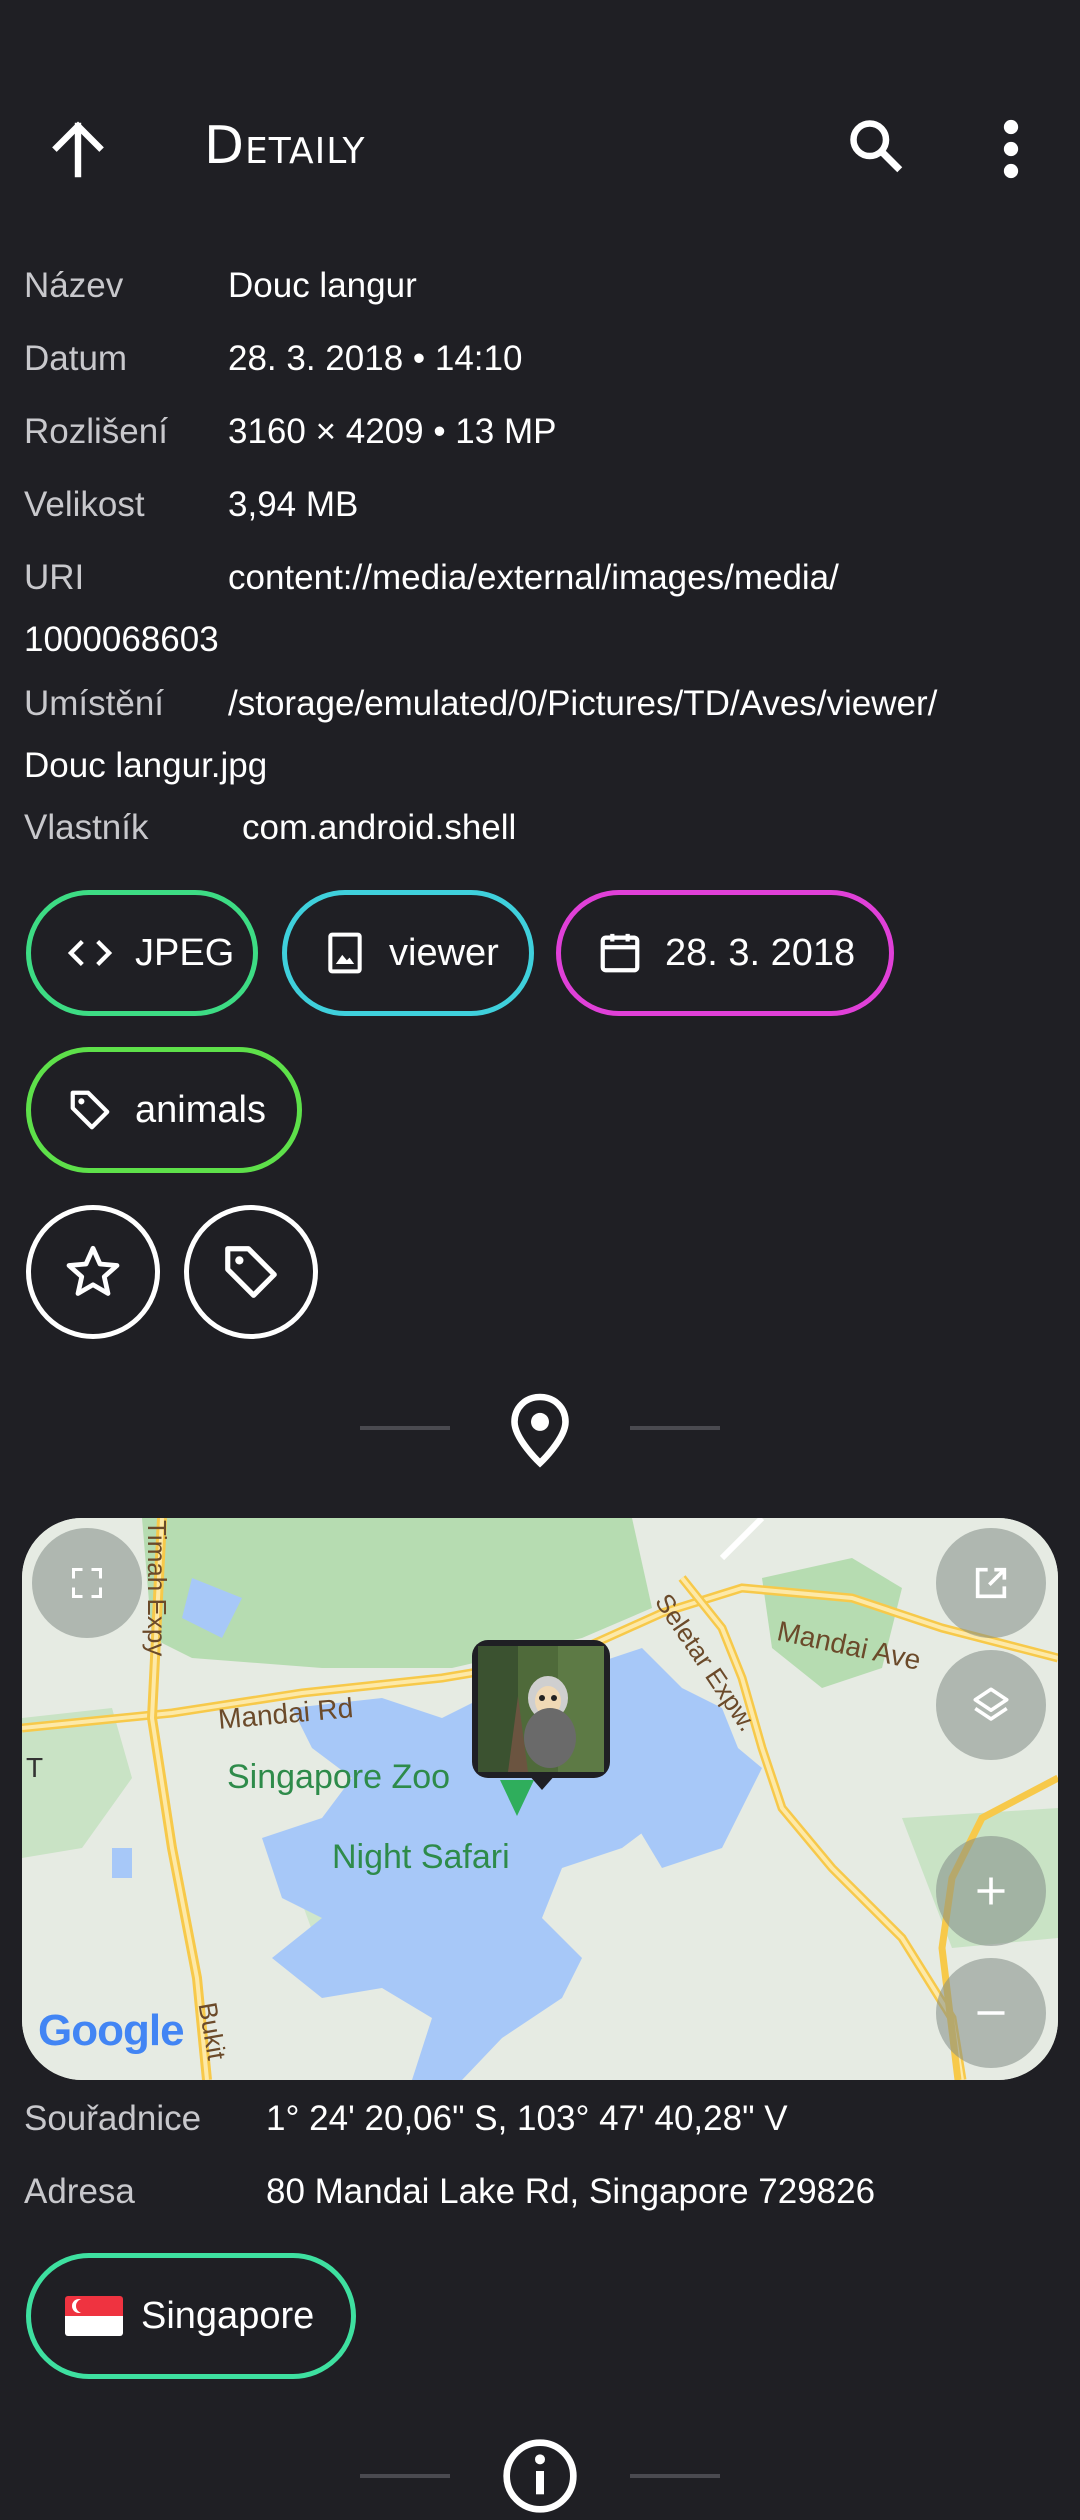  Describe the element at coordinates (533, 577) in the screenshot. I see `info-value: content://media/external/images/media/` at that location.